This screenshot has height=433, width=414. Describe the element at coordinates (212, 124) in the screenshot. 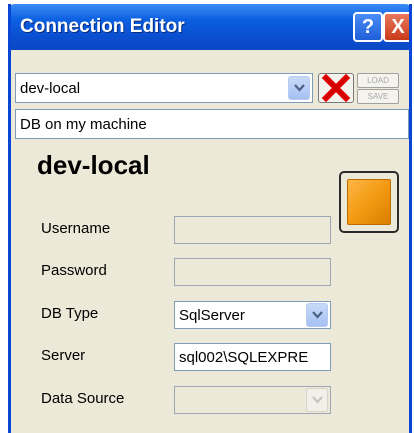

I see `description-field: DB on my machine` at that location.